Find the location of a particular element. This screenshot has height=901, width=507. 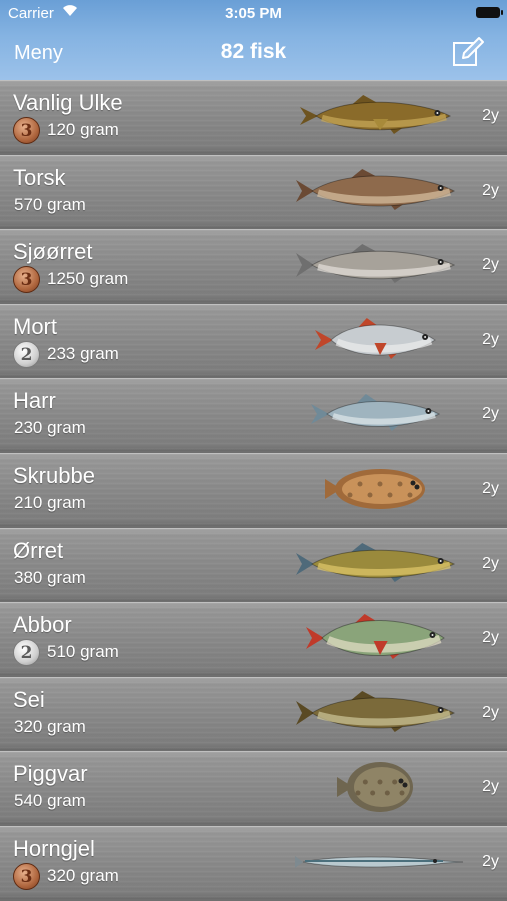

battery-icon is located at coordinates (489, 12).